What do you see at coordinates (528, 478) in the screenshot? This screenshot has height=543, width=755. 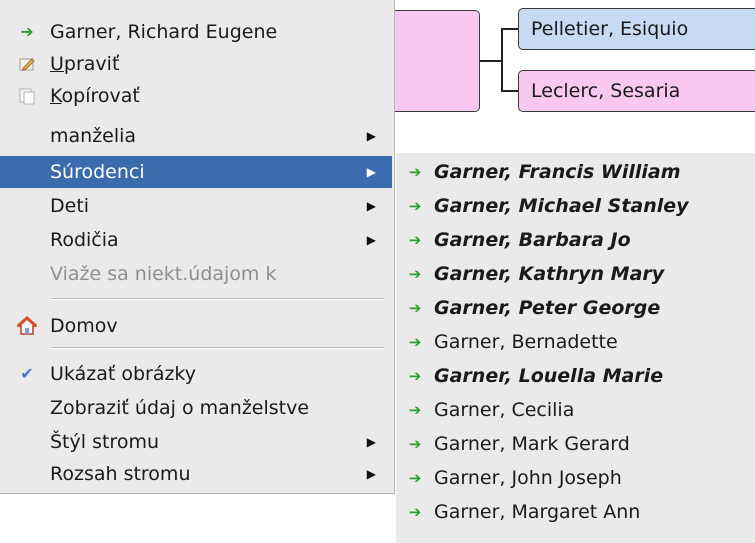 I see `sibling-name: Garner, John Joseph` at bounding box center [528, 478].